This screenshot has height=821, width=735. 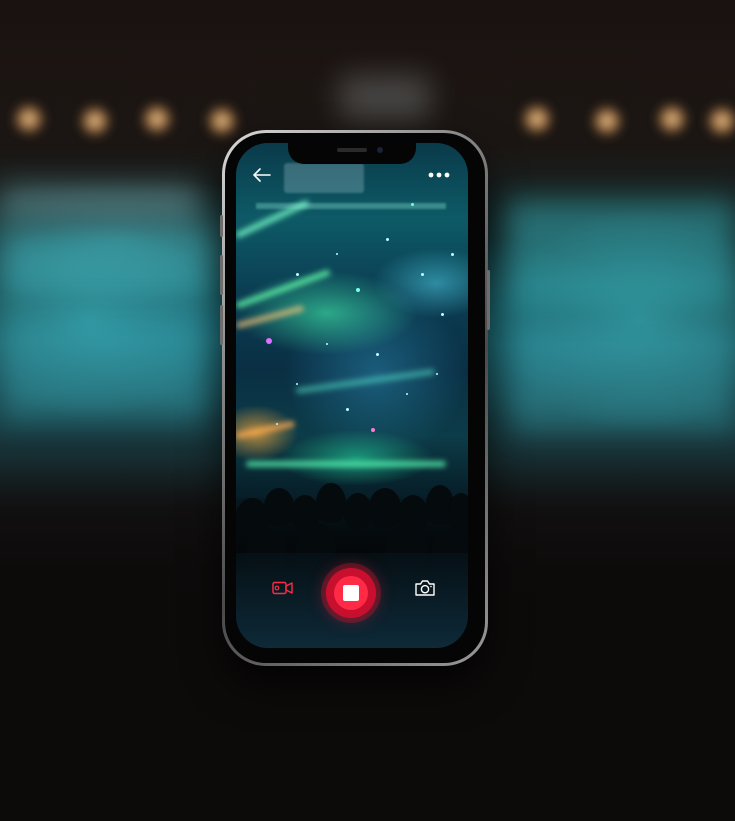 I want to click on video-mode-button, so click(x=283, y=588).